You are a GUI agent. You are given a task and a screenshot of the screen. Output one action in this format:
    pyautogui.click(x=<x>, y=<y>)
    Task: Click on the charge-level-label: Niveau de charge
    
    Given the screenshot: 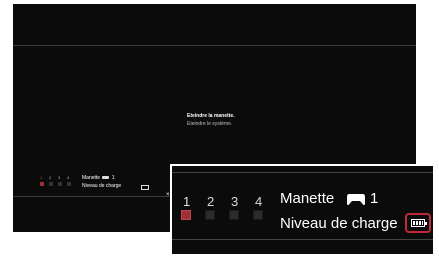 What is the action you would take?
    pyautogui.click(x=339, y=223)
    